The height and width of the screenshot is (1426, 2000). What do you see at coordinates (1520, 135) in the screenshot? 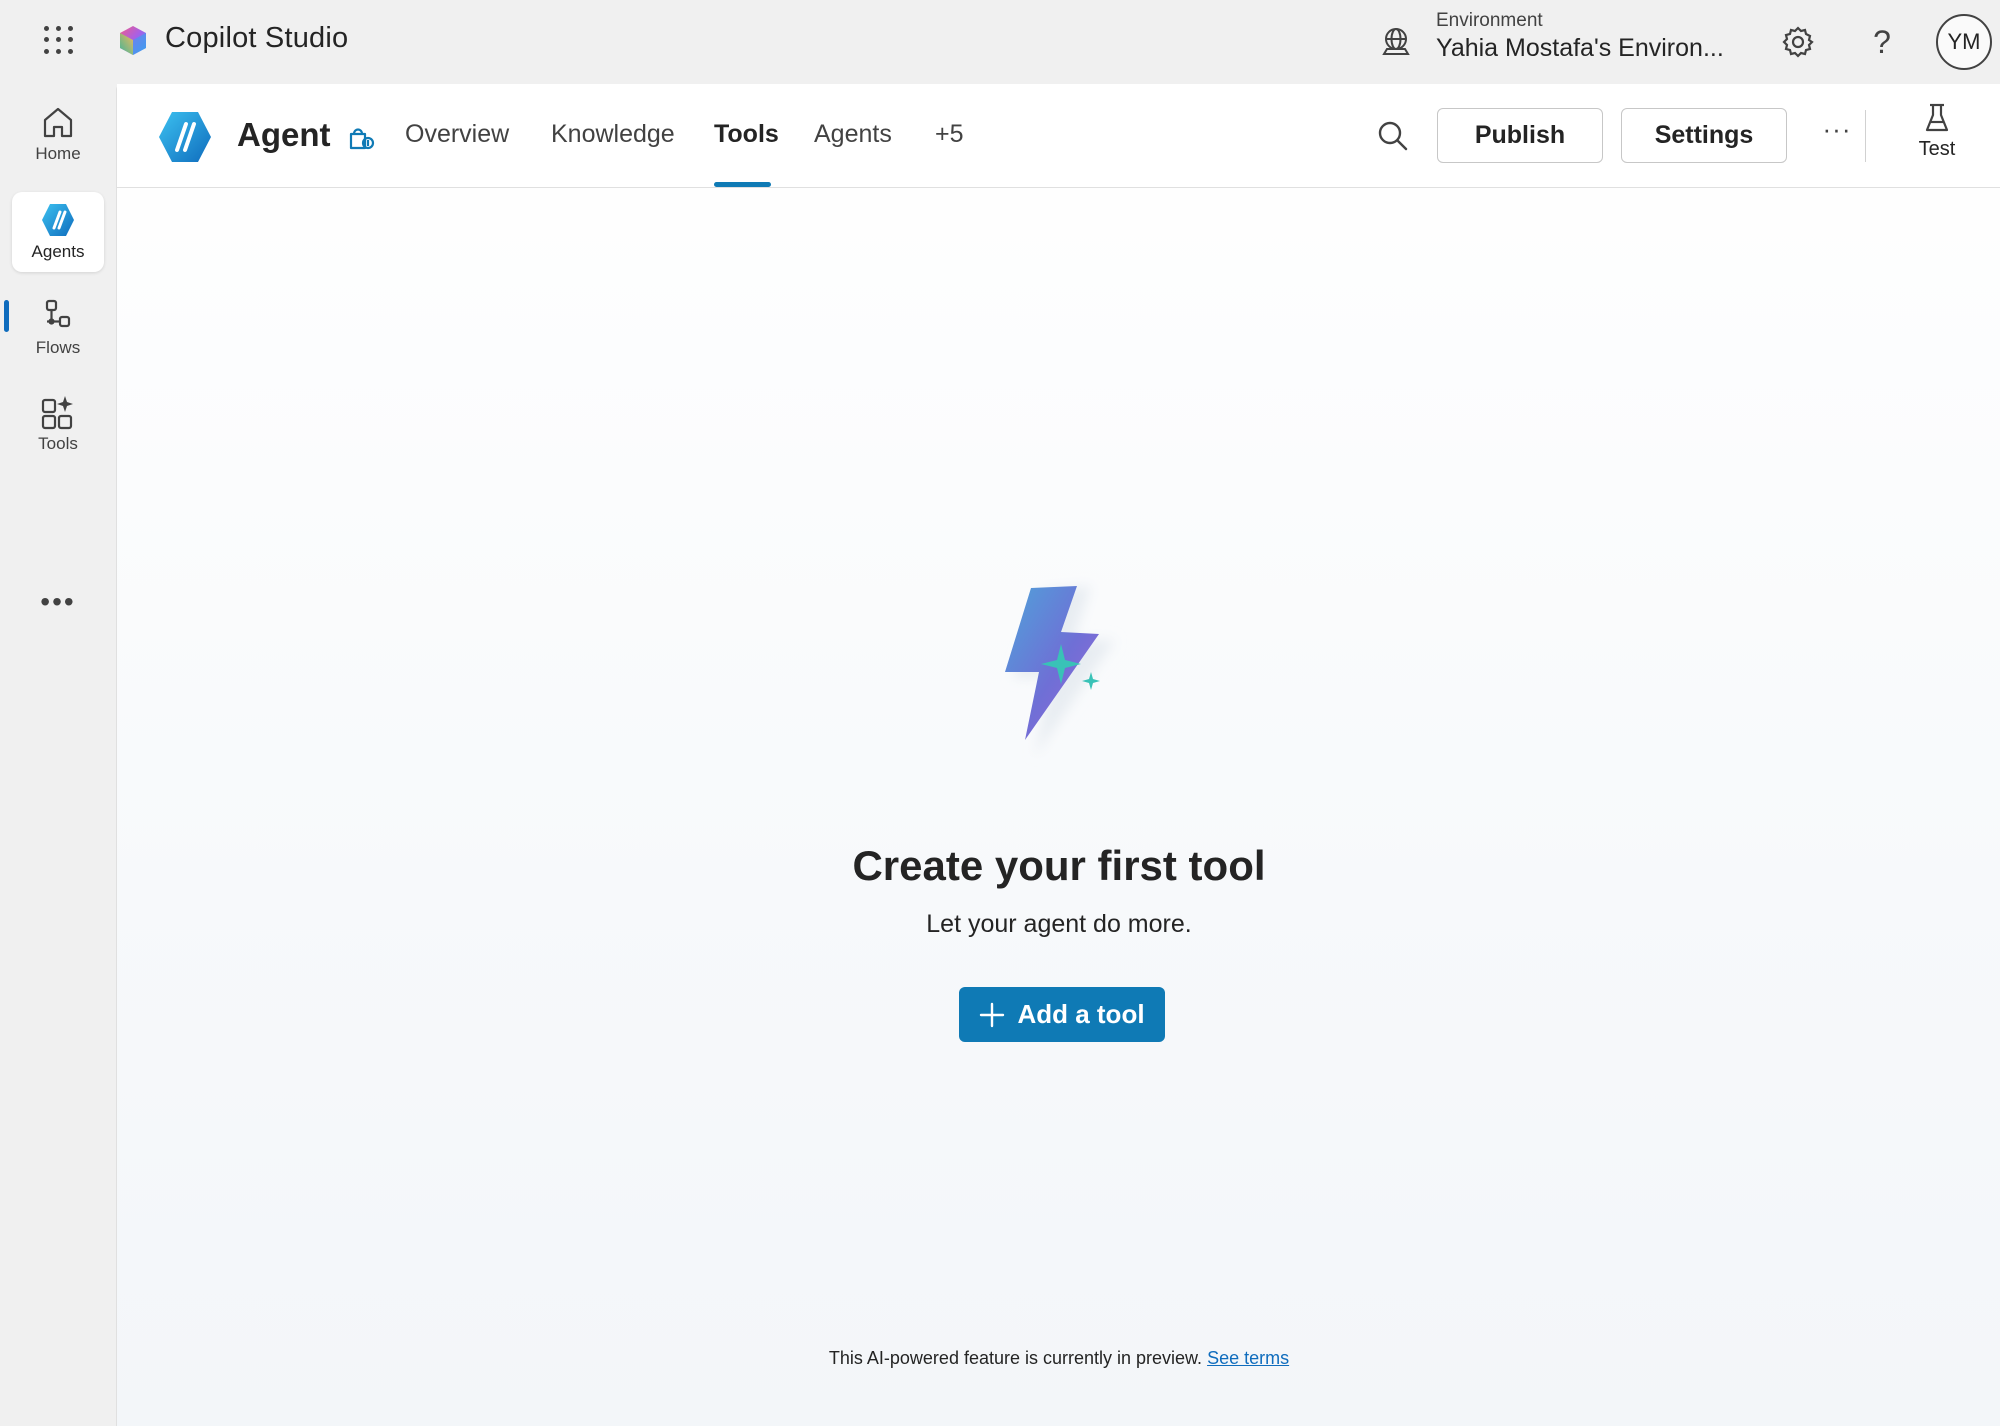
I see `publish-button: Publish` at bounding box center [1520, 135].